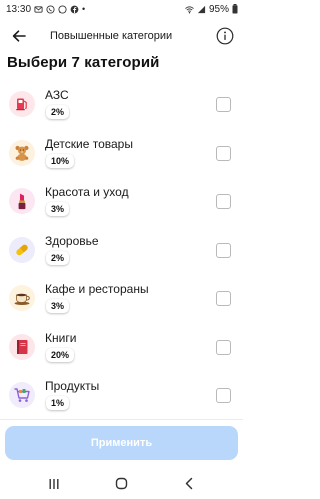  I want to click on info-button, so click(225, 36).